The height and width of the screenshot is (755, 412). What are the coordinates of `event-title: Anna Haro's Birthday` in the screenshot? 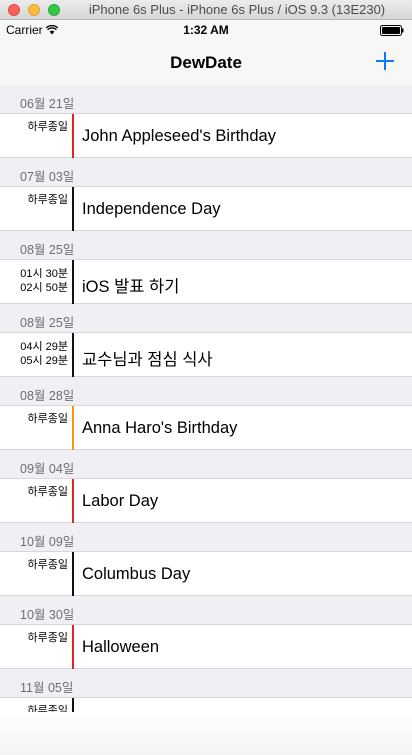 It's located at (160, 428).